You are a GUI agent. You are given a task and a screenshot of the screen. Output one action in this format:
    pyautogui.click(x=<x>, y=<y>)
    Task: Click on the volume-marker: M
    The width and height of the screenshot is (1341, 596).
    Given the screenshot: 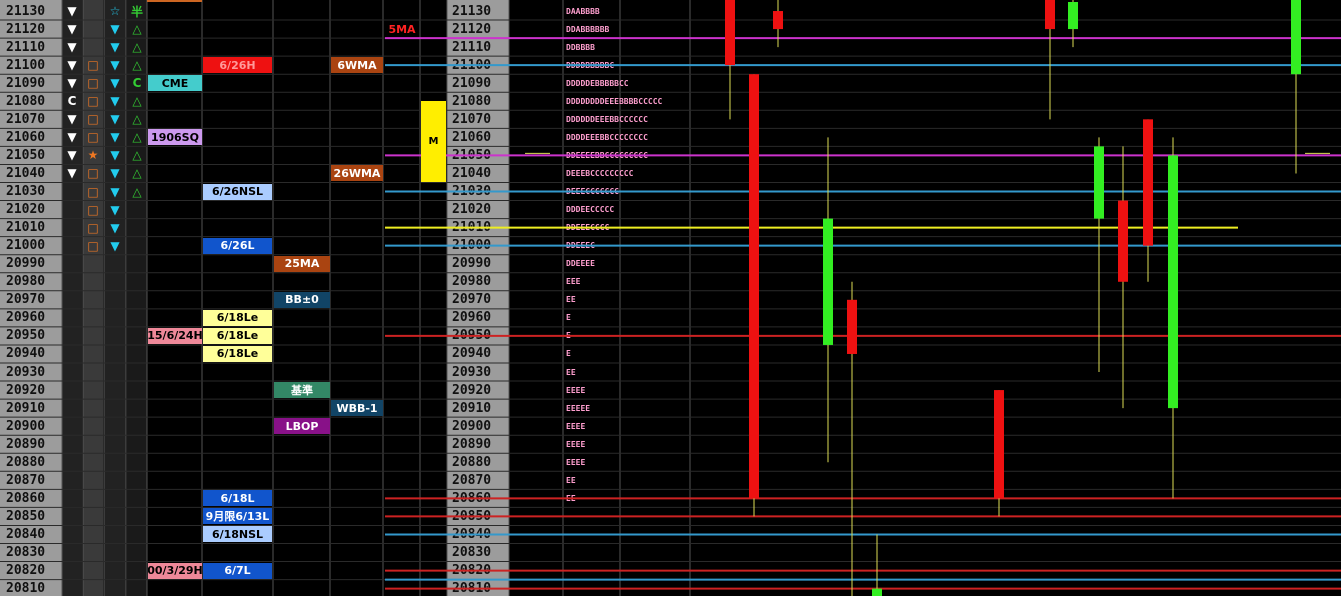 What is the action you would take?
    pyautogui.click(x=433, y=142)
    